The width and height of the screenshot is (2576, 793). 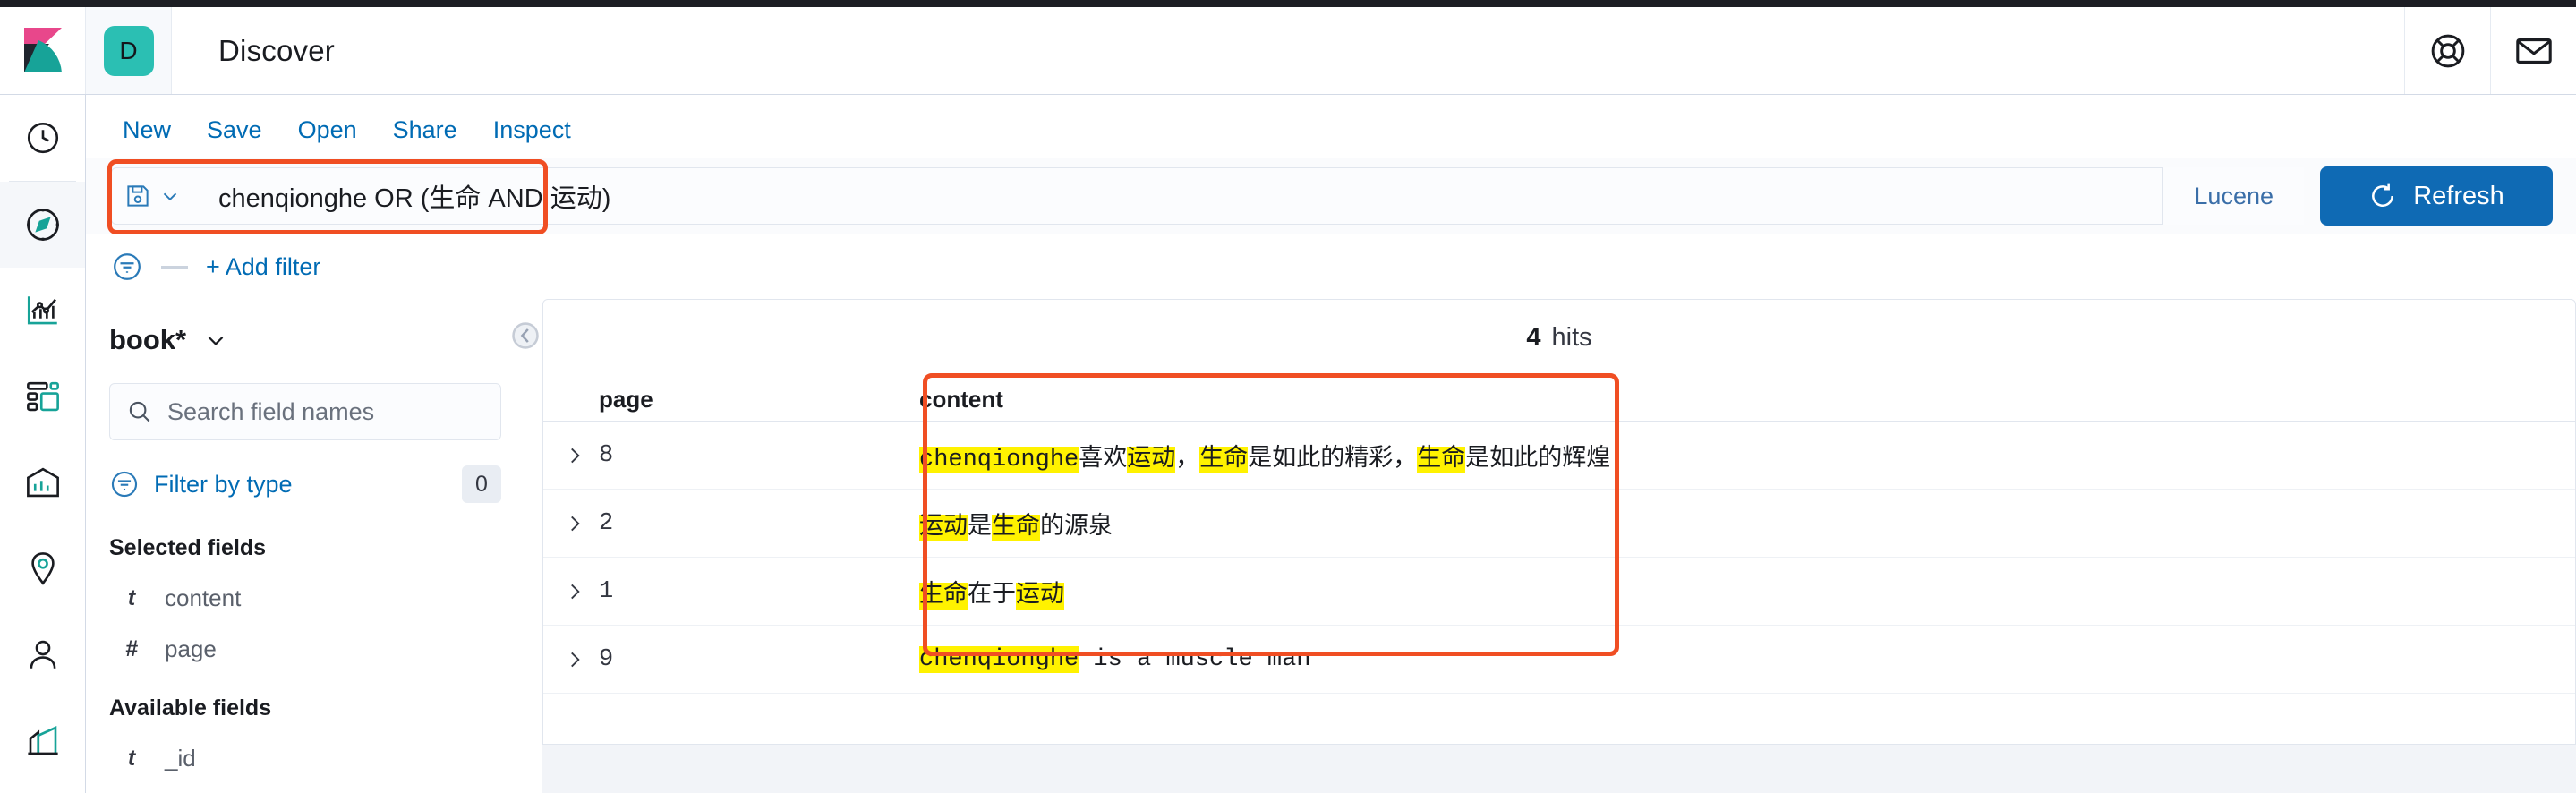 What do you see at coordinates (1288, 3) in the screenshot?
I see `window-top-strip` at bounding box center [1288, 3].